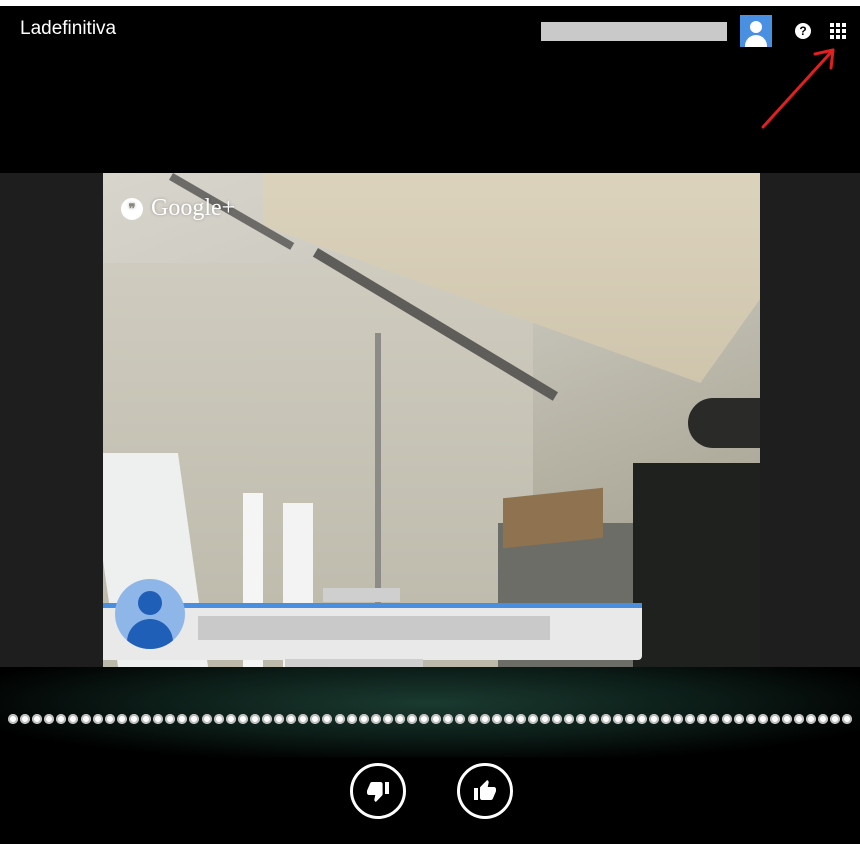 The image size is (860, 844). I want to click on thumbs-up-button, so click(485, 791).